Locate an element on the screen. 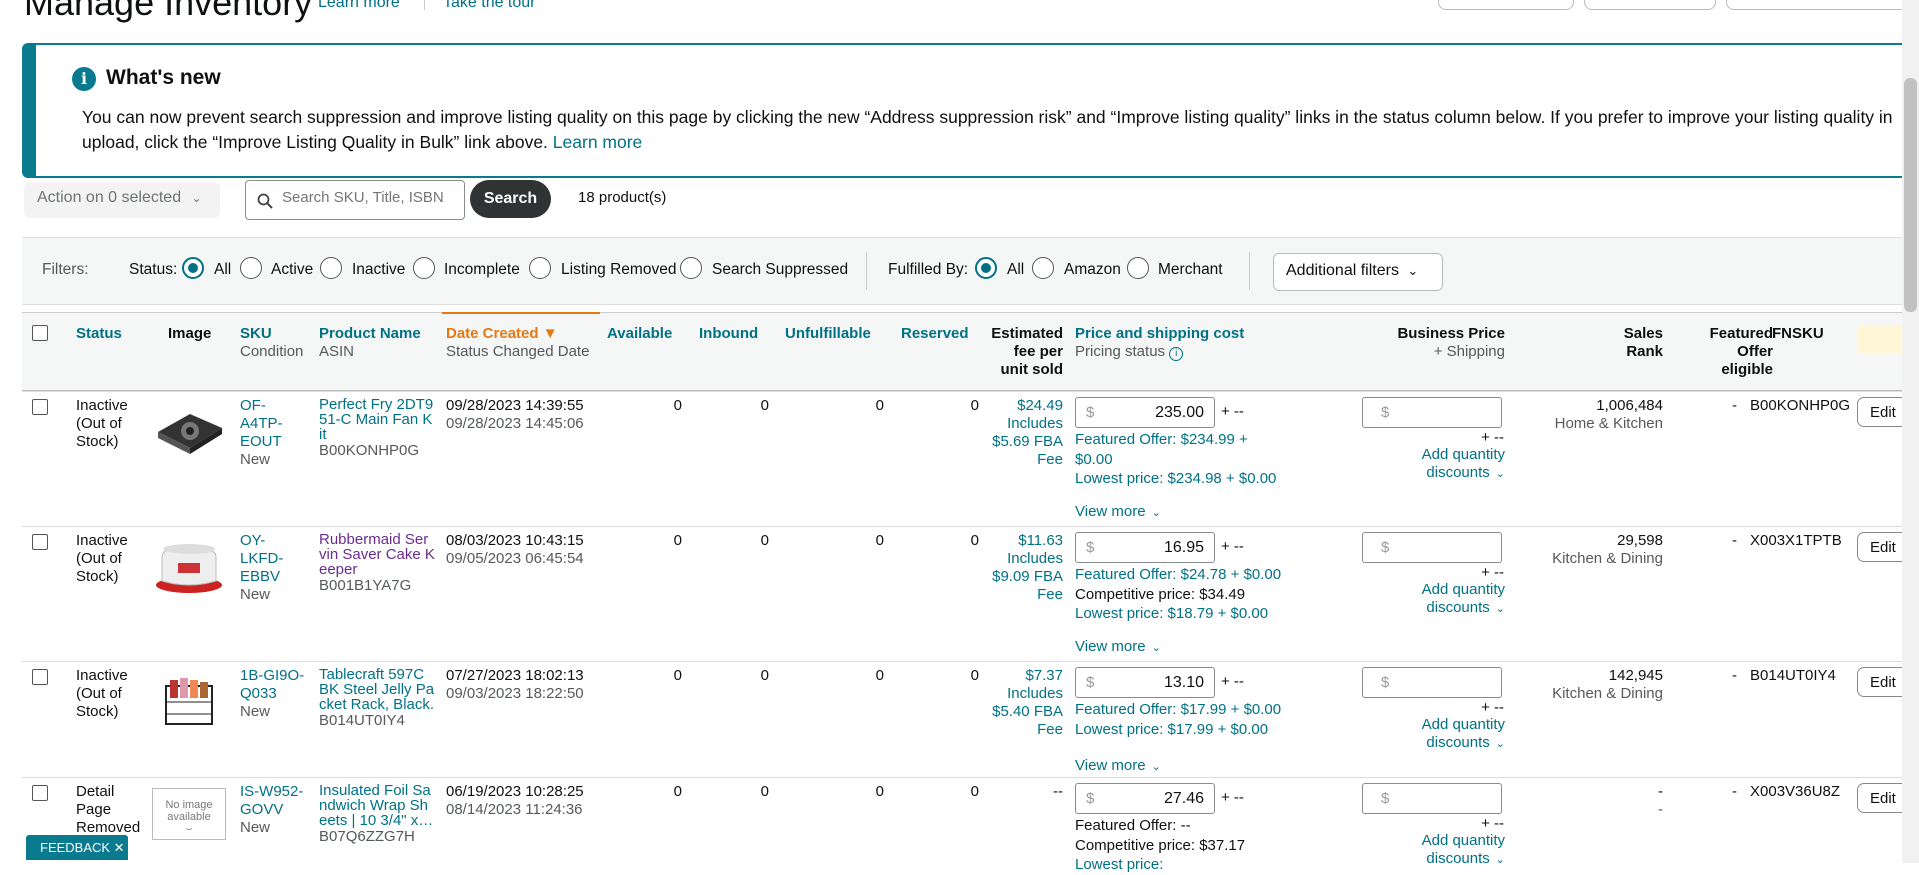  product-name-link: 51-C Main Fan K is located at coordinates (376, 419).